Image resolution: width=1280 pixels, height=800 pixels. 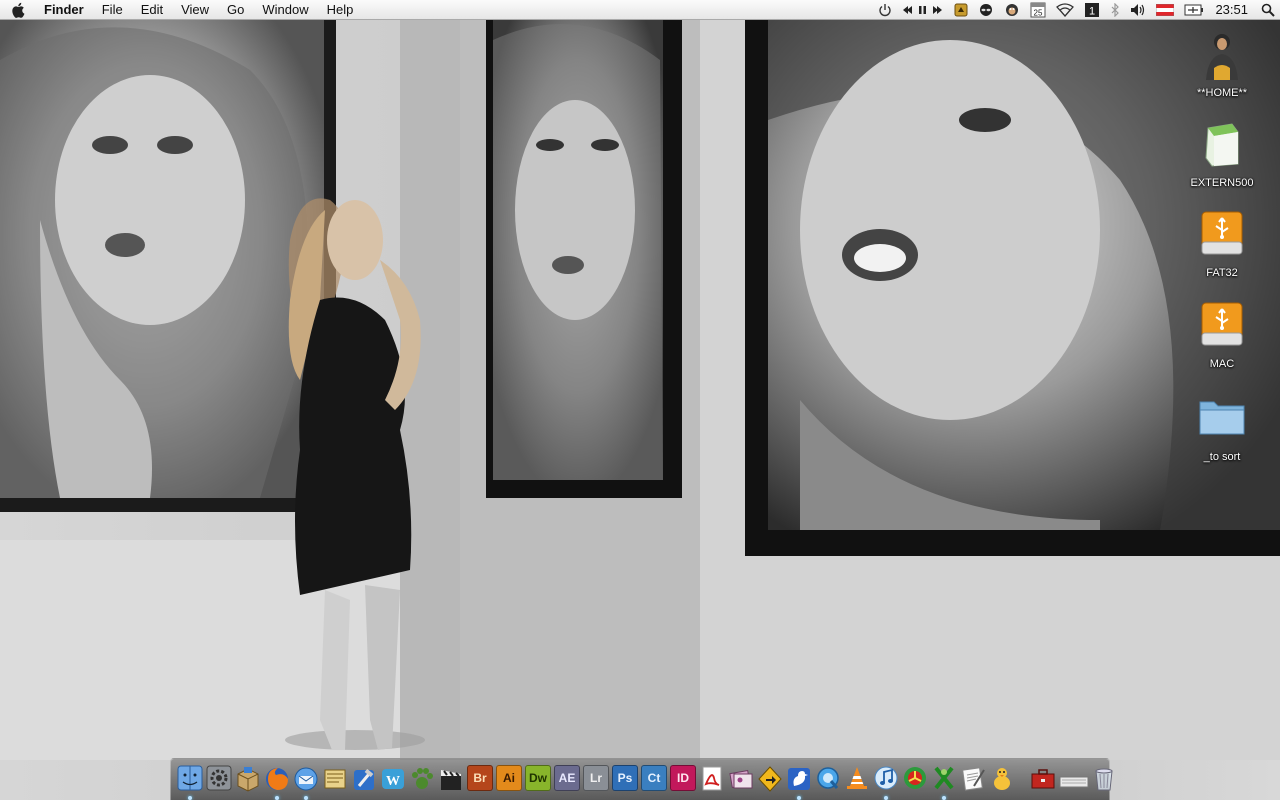 I want to click on paw-icon, so click(x=422, y=778).